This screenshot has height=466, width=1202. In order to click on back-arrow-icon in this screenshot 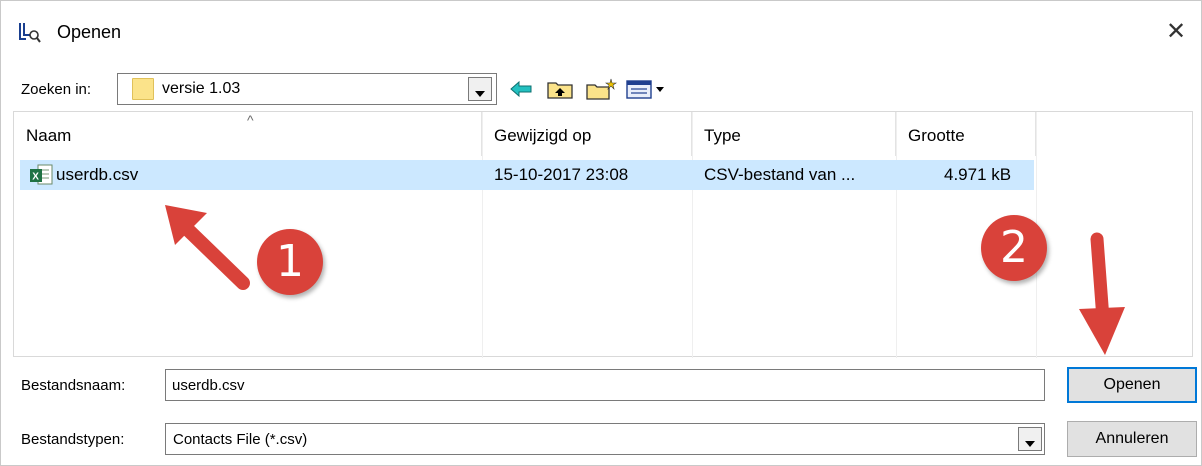, I will do `click(521, 89)`.